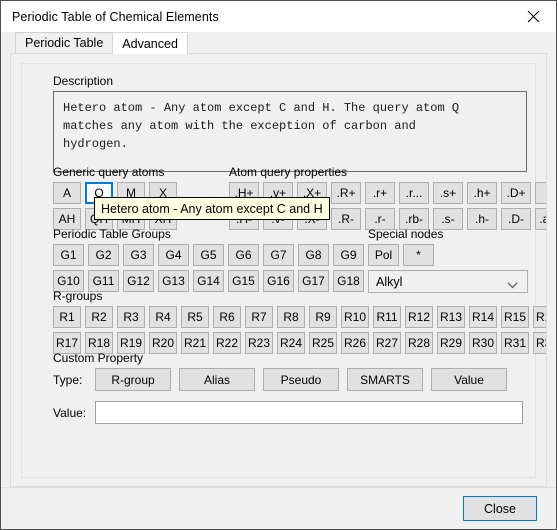  Describe the element at coordinates (83, 81) in the screenshot. I see `description-label: Description` at that location.